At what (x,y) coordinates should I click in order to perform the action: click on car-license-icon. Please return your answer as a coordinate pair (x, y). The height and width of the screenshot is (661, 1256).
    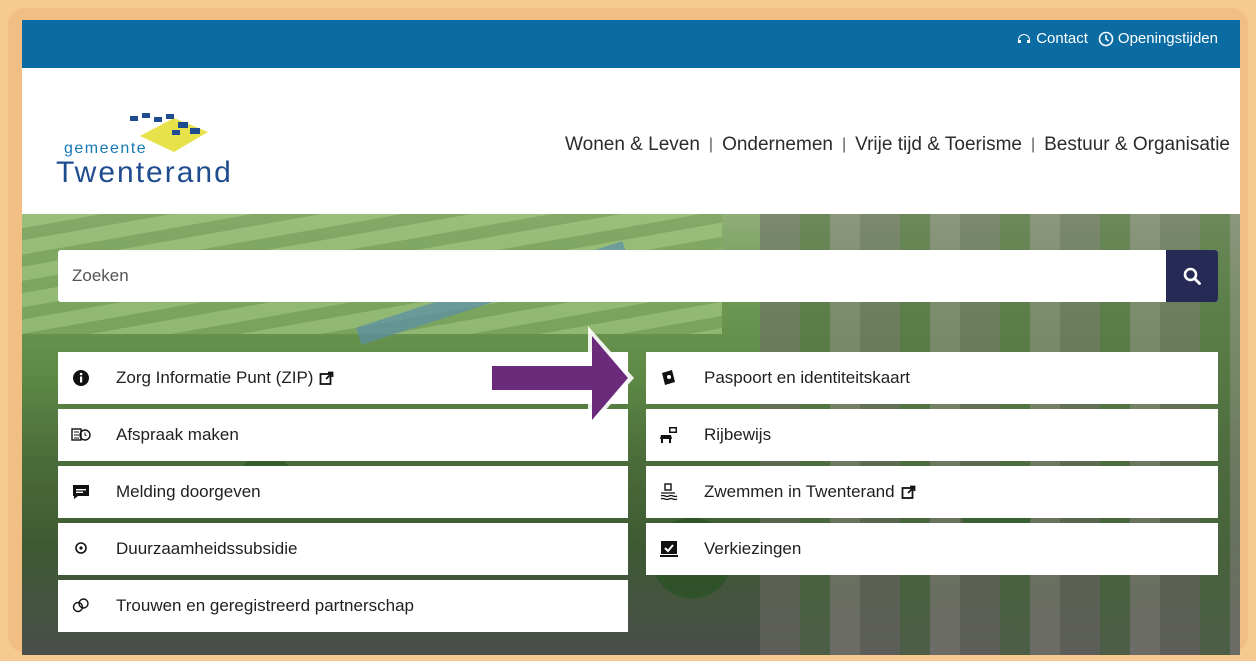
    Looking at the image, I should click on (669, 435).